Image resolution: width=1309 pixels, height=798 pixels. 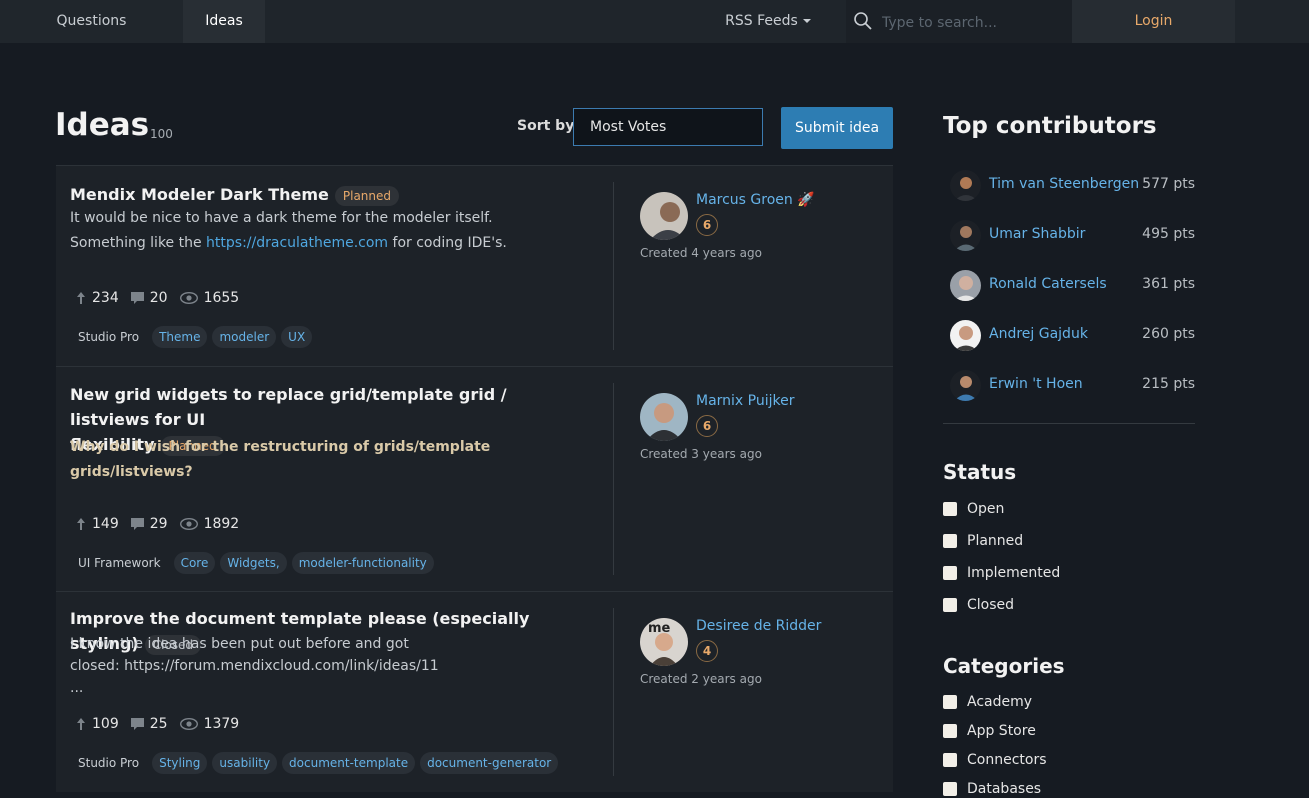 What do you see at coordinates (194, 563) in the screenshot?
I see `tag: Core` at bounding box center [194, 563].